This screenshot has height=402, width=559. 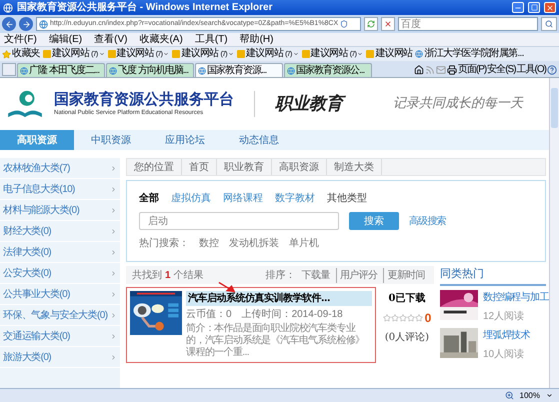 I want to click on breadcrumb-item: 职业教育, so click(x=244, y=167).